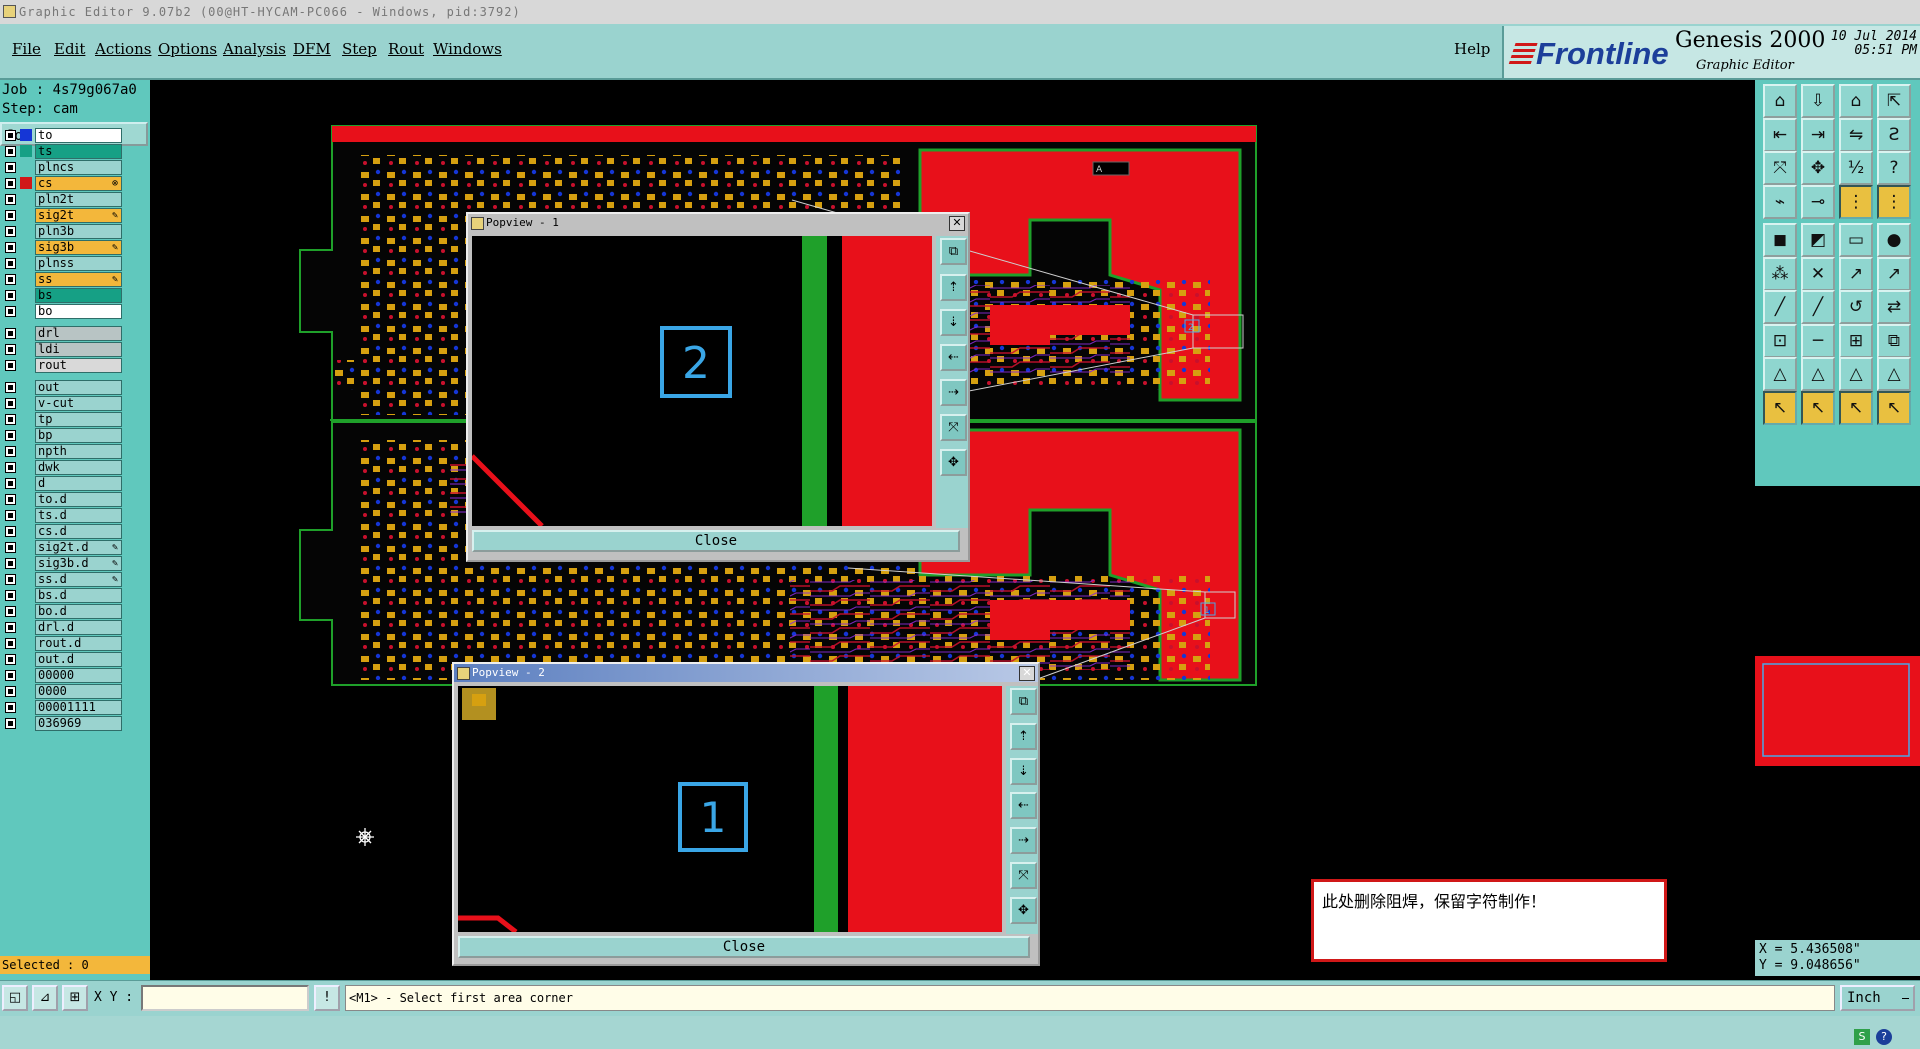  I want to click on menu-help: Help, so click(1472, 49).